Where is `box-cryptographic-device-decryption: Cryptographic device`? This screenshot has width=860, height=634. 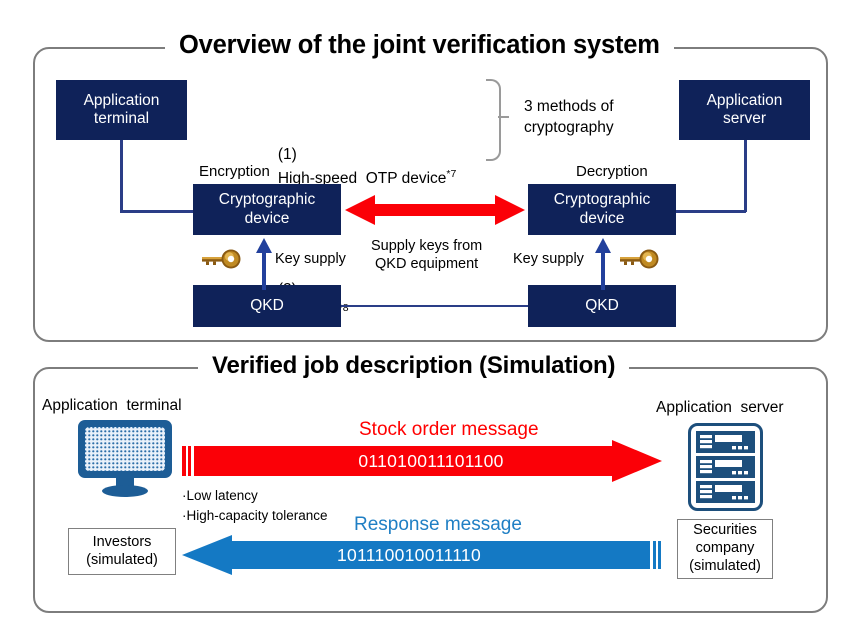
box-cryptographic-device-decryption: Cryptographic device is located at coordinates (602, 209).